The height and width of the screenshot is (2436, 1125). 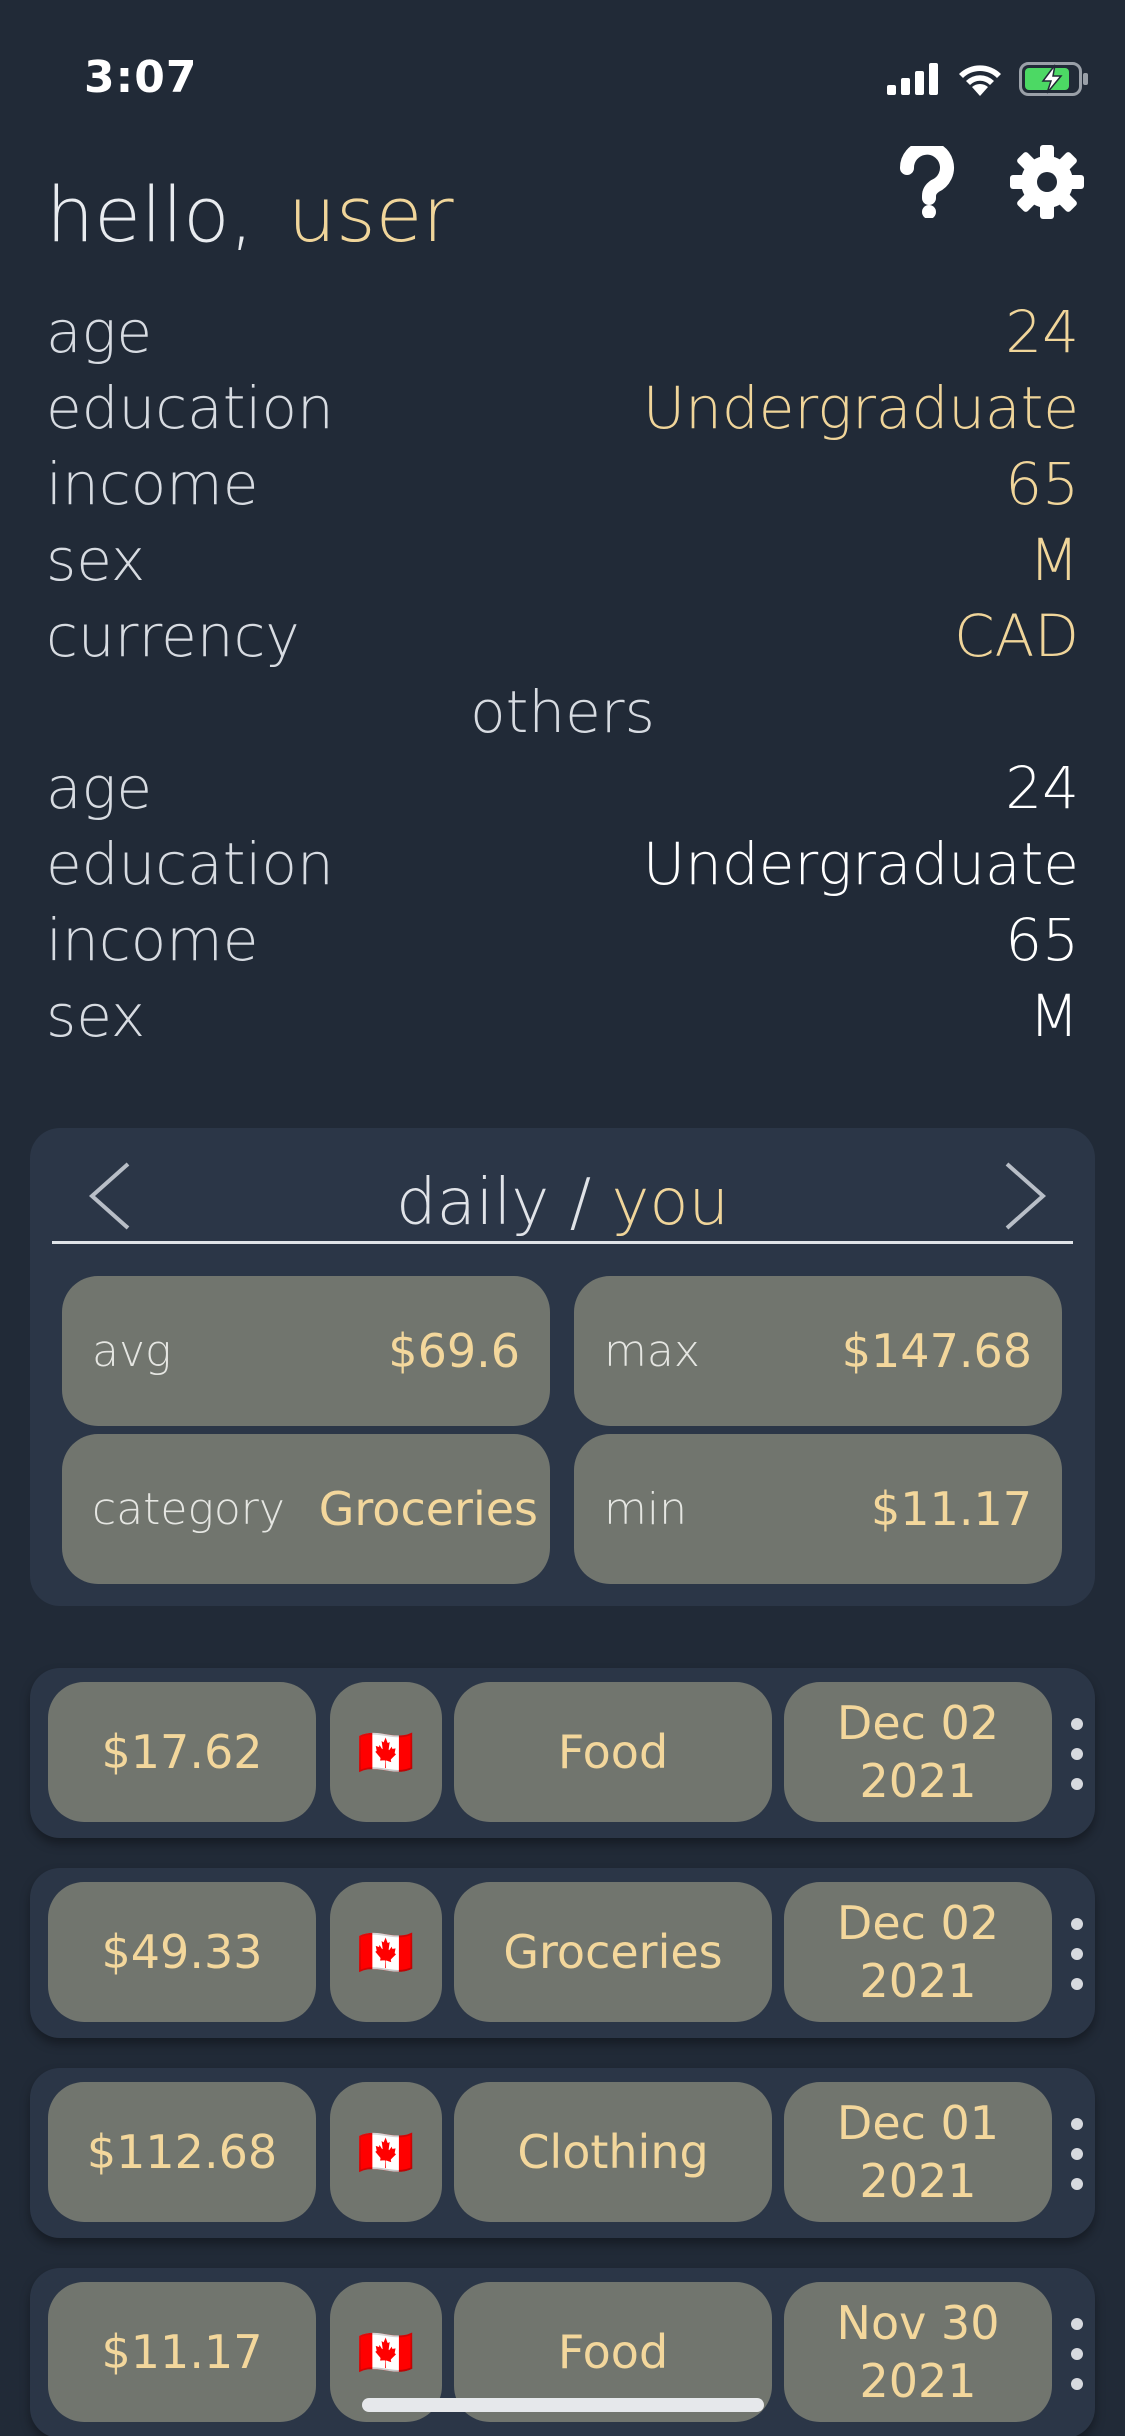 What do you see at coordinates (918, 2323) in the screenshot?
I see `transaction-date-day: Nov 30` at bounding box center [918, 2323].